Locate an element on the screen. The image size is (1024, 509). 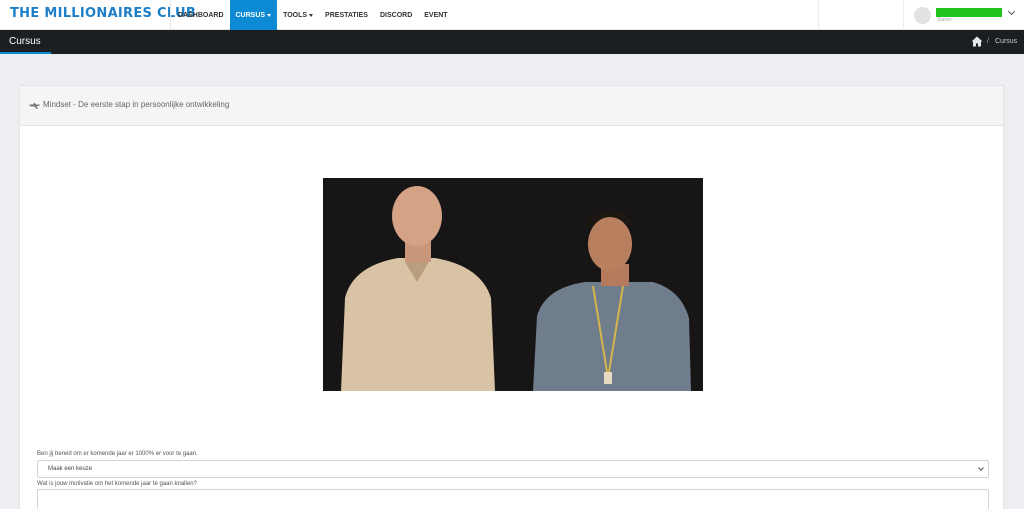
nav-item-event: EVENT is located at coordinates (435, 15).